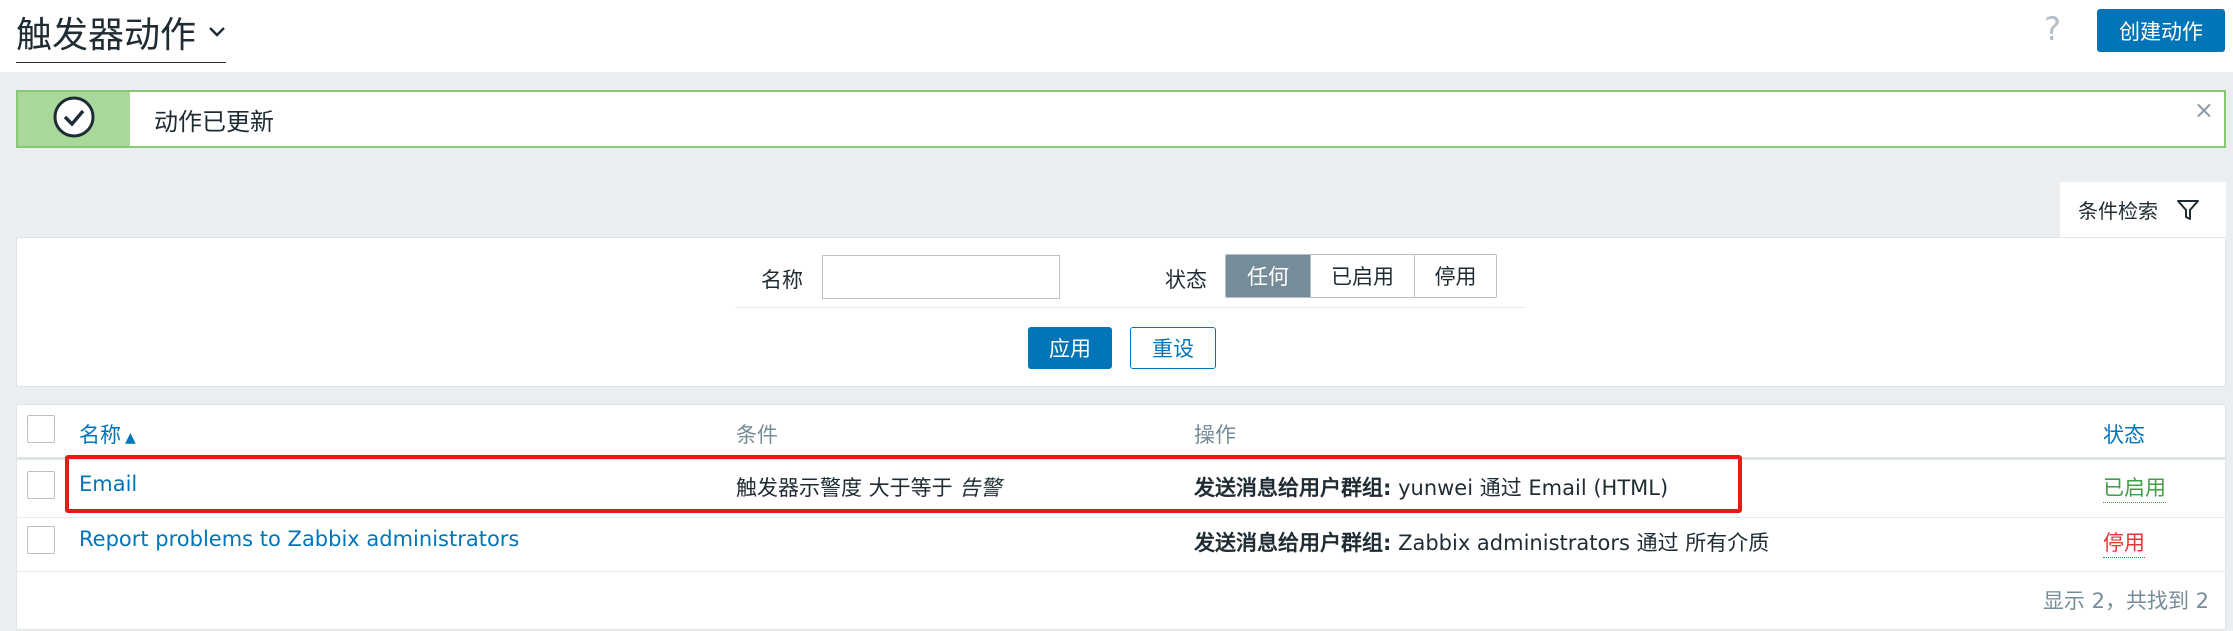  I want to click on name-filter-input, so click(941, 277).